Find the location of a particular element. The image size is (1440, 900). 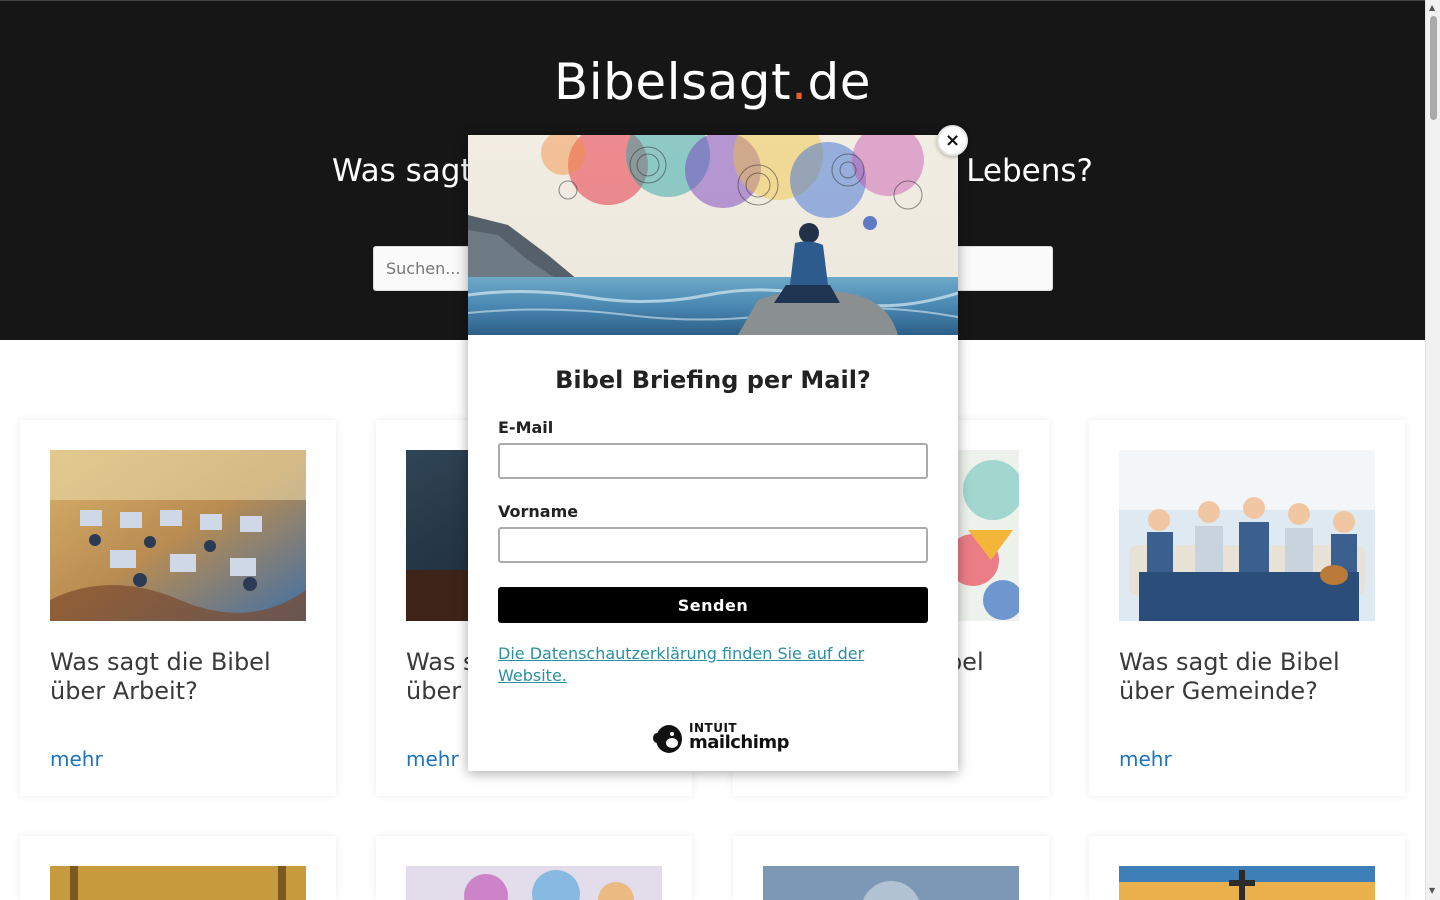

mailchimp-monkey-icon is located at coordinates (667, 739).